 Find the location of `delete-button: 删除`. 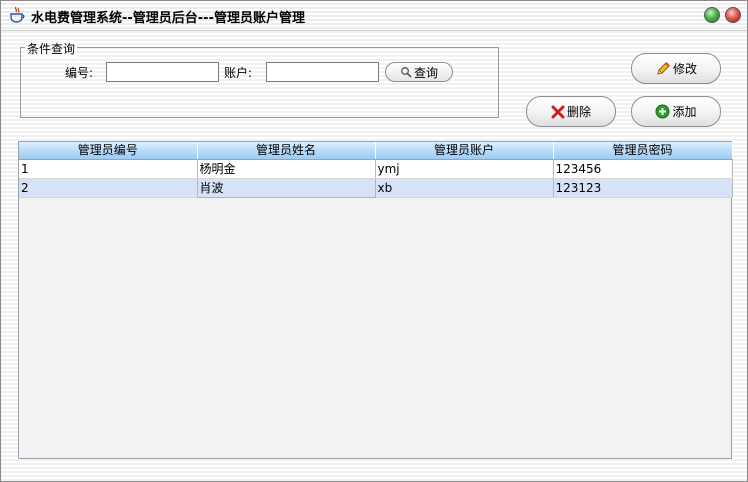

delete-button: 删除 is located at coordinates (571, 111).